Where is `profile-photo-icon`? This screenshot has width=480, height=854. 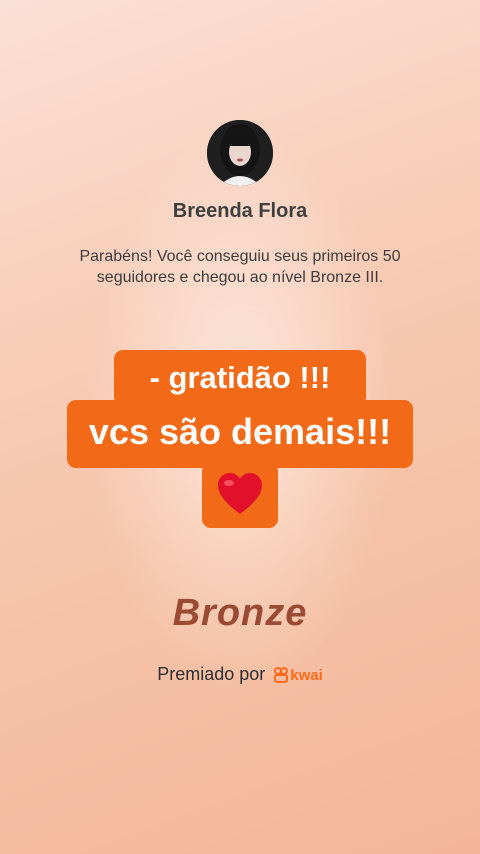 profile-photo-icon is located at coordinates (240, 153).